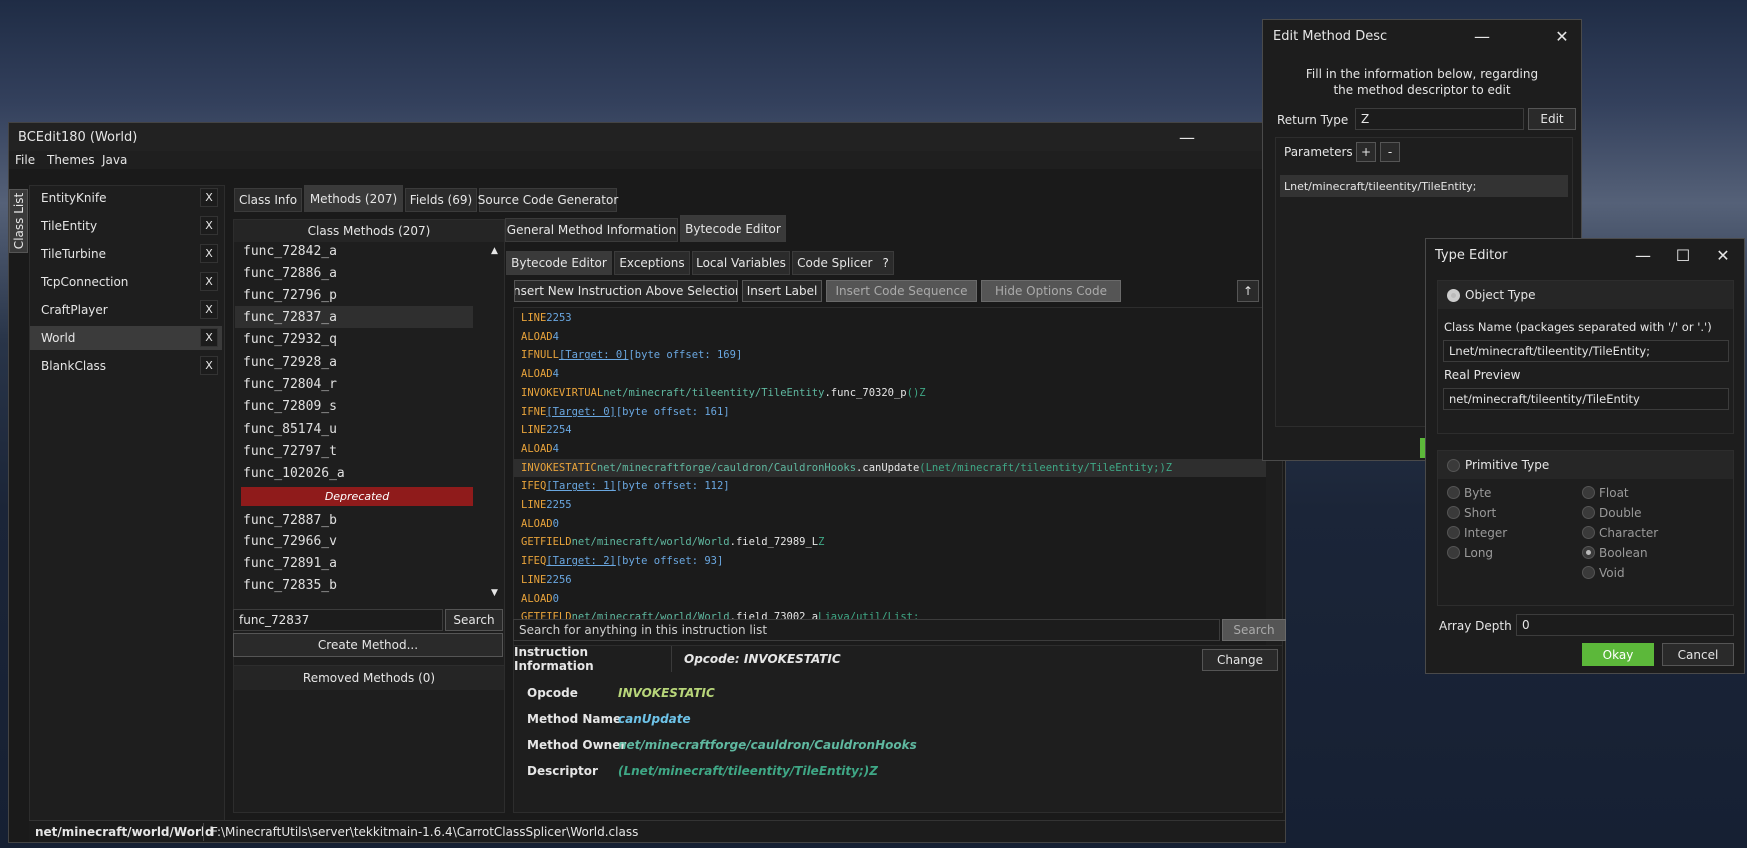  What do you see at coordinates (474, 620) in the screenshot?
I see `method-search-button: Search` at bounding box center [474, 620].